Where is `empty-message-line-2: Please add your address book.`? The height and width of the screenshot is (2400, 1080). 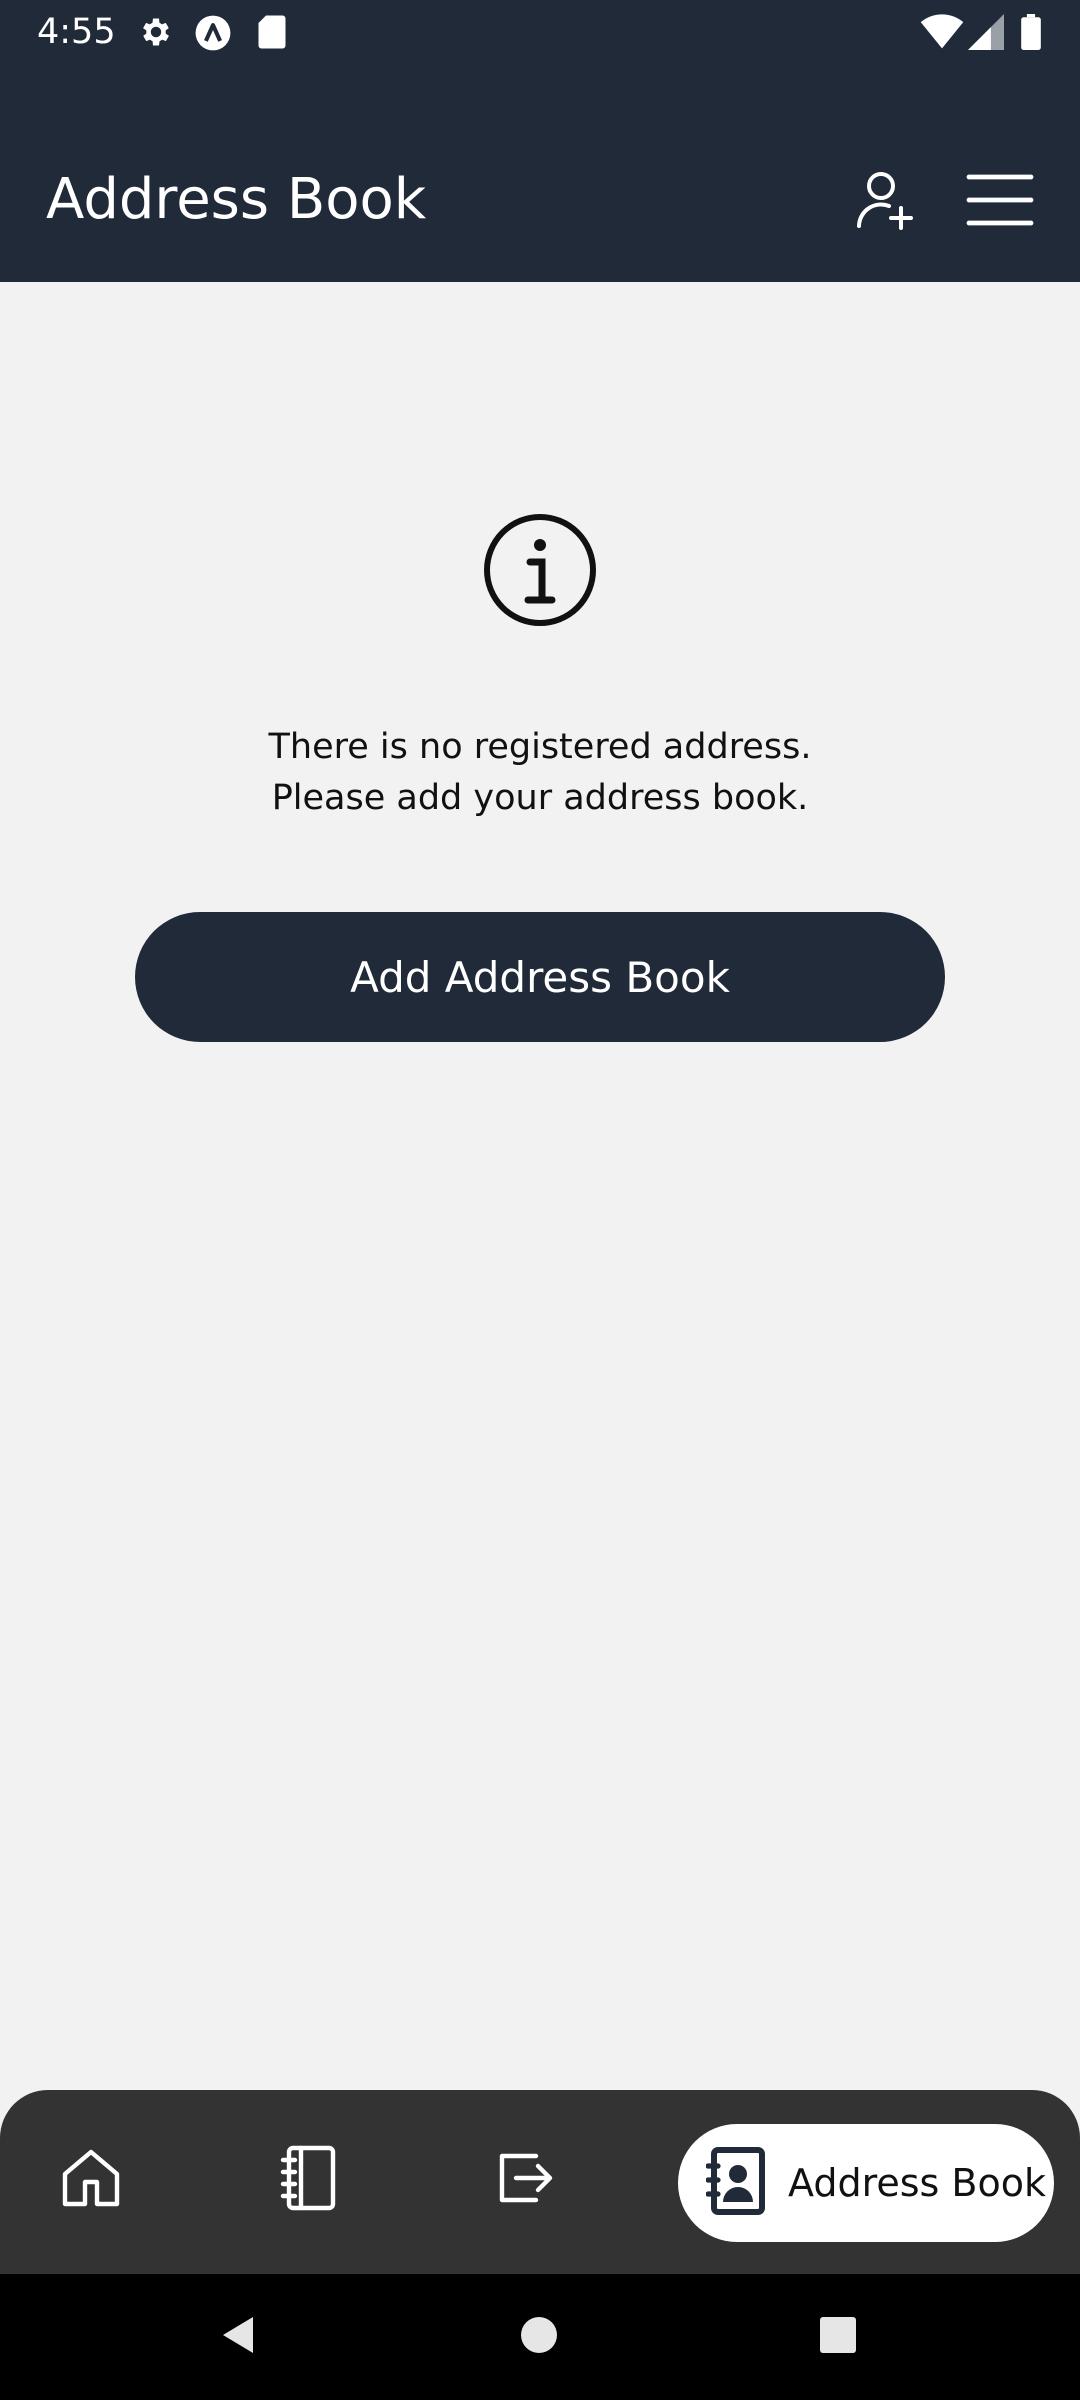
empty-message-line-2: Please add your address book. is located at coordinates (540, 798).